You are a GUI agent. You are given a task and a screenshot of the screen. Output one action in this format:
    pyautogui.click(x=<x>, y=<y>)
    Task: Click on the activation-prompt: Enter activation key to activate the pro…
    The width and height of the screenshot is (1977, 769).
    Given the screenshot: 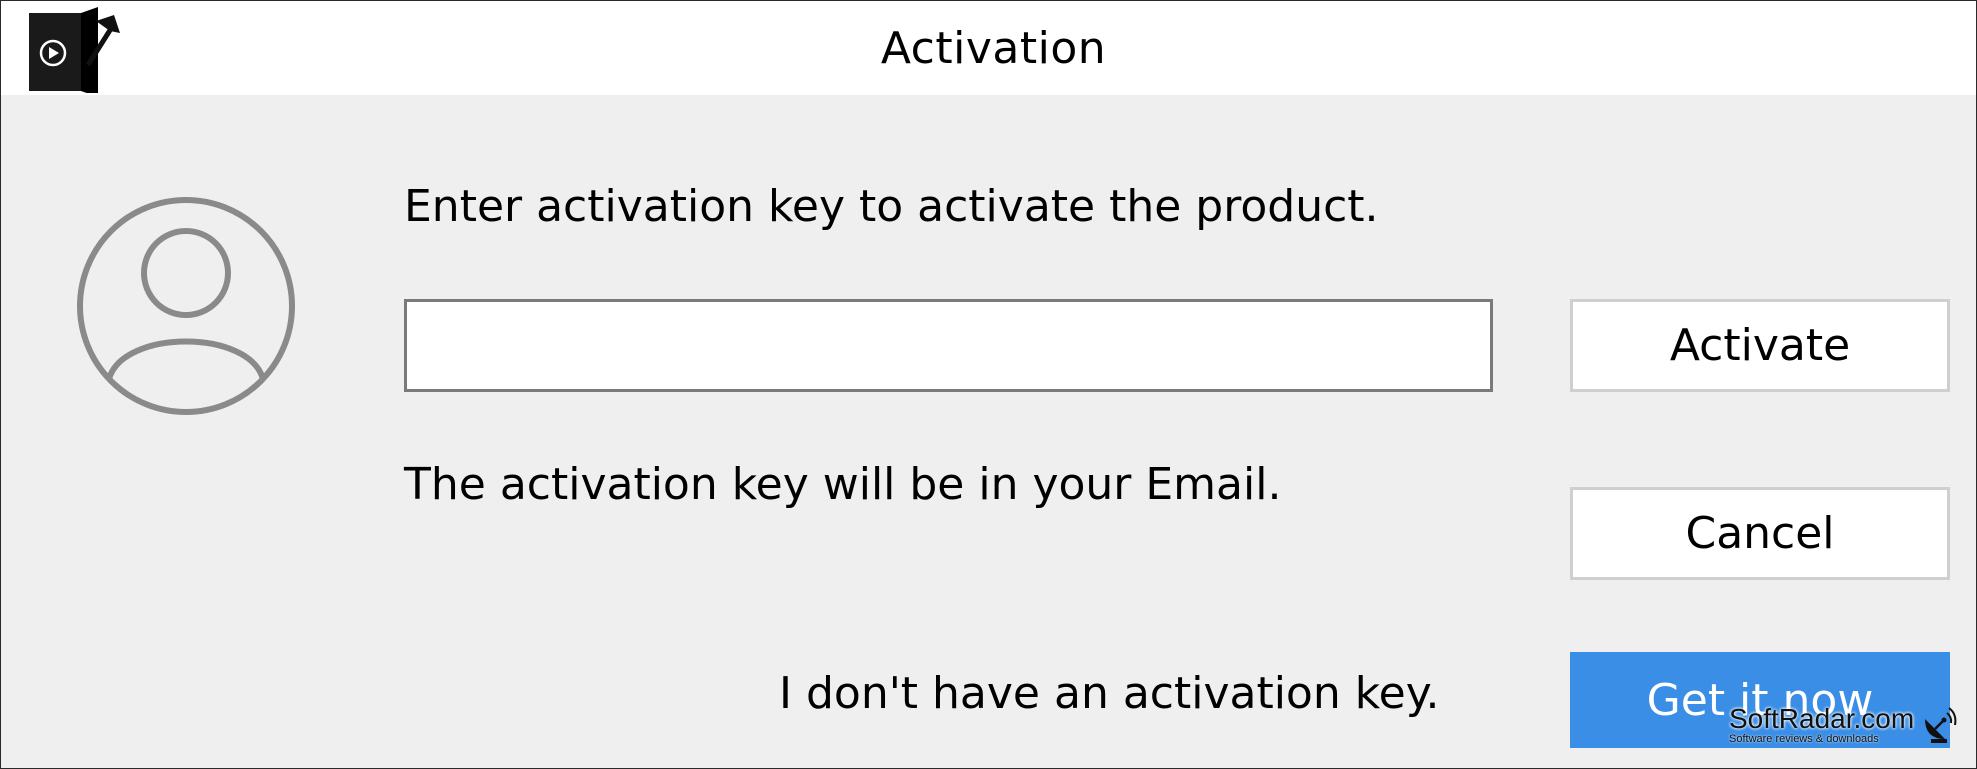 What is the action you would take?
    pyautogui.click(x=891, y=206)
    